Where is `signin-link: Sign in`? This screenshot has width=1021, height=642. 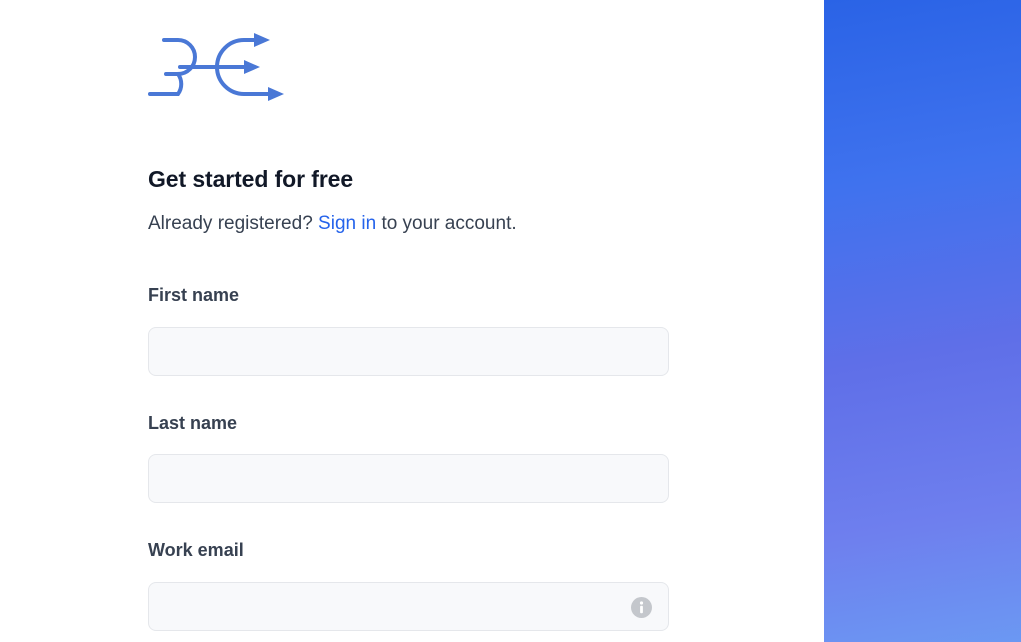
signin-link: Sign in is located at coordinates (347, 223).